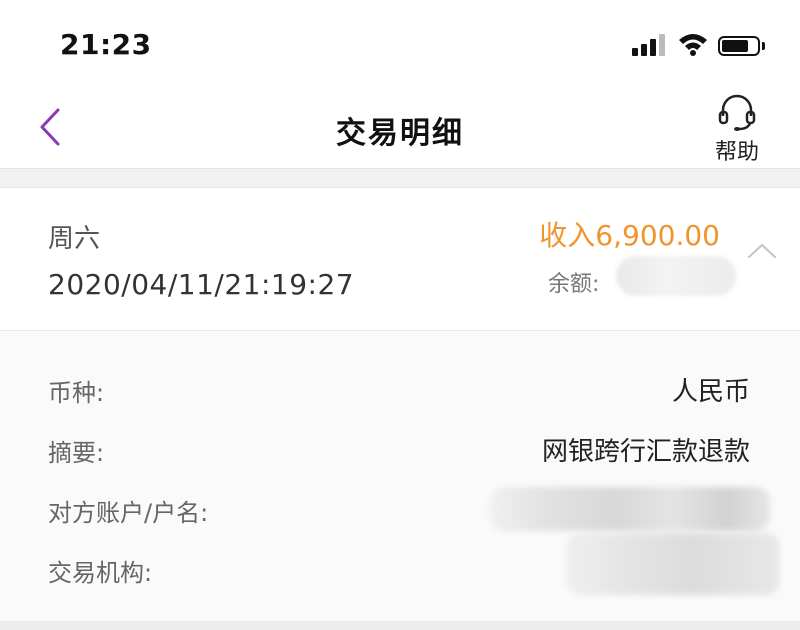 The height and width of the screenshot is (630, 800). Describe the element at coordinates (763, 46) in the screenshot. I see `battery-tip` at that location.